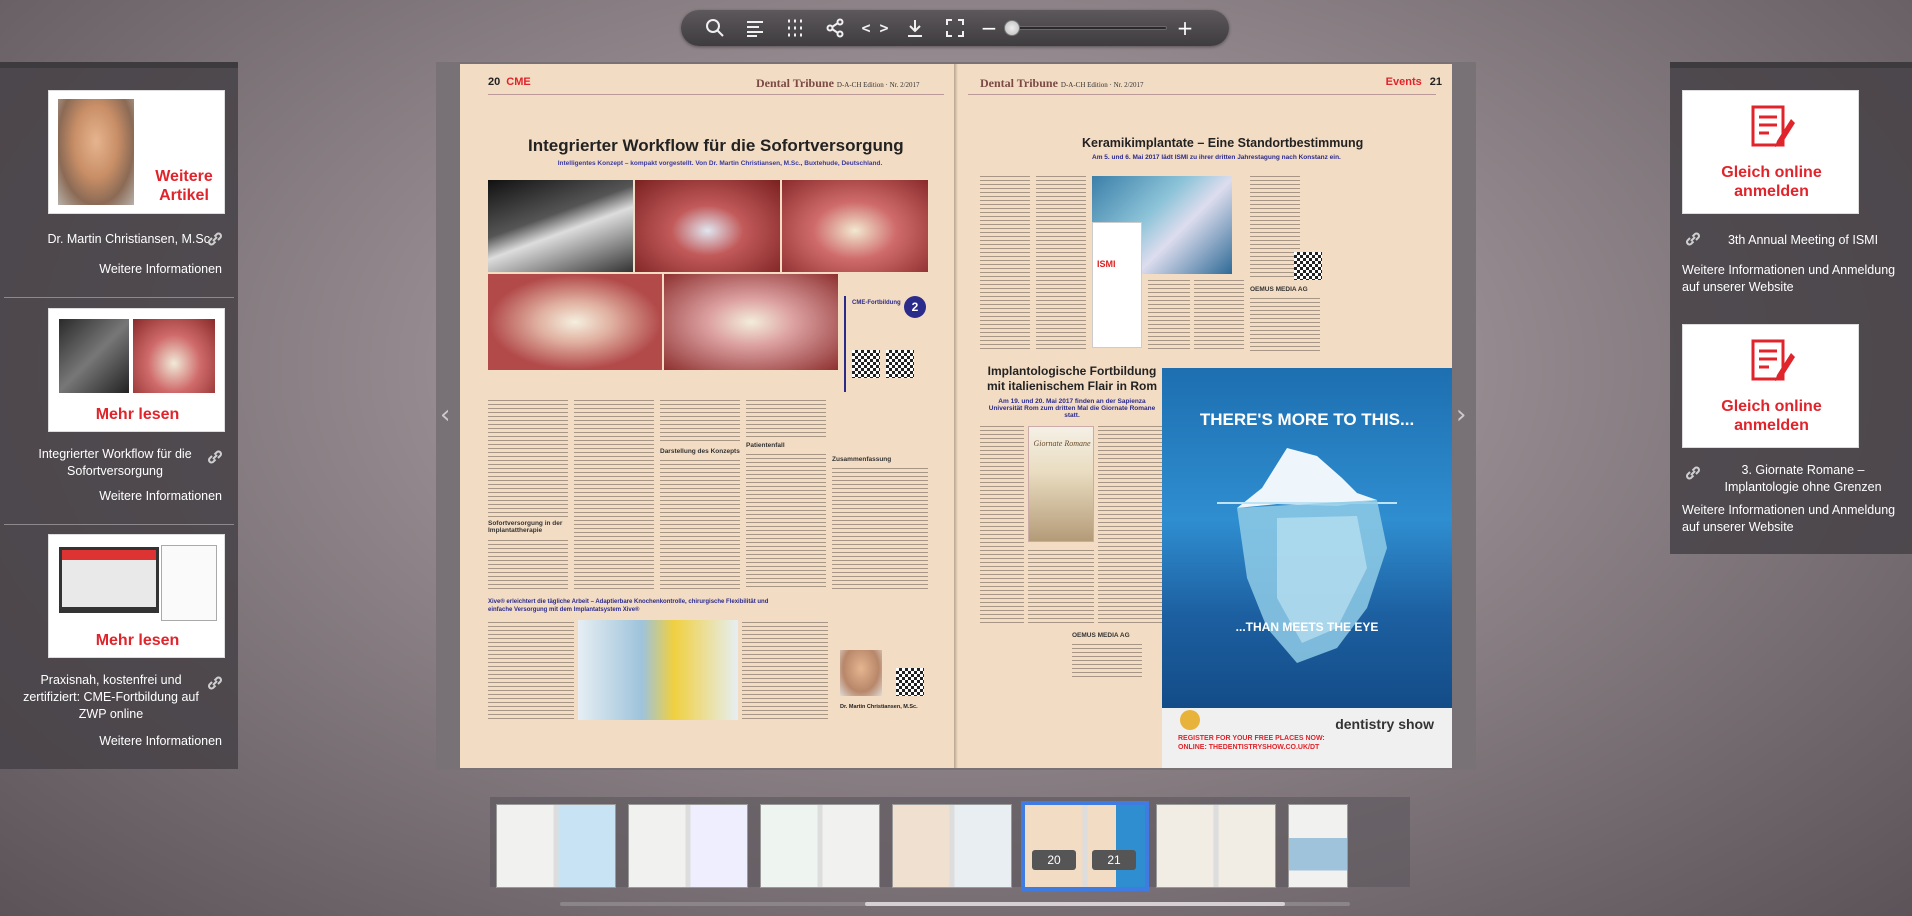 This screenshot has height=916, width=1912. What do you see at coordinates (765, 445) in the screenshot?
I see `section-head: Patientenfall` at bounding box center [765, 445].